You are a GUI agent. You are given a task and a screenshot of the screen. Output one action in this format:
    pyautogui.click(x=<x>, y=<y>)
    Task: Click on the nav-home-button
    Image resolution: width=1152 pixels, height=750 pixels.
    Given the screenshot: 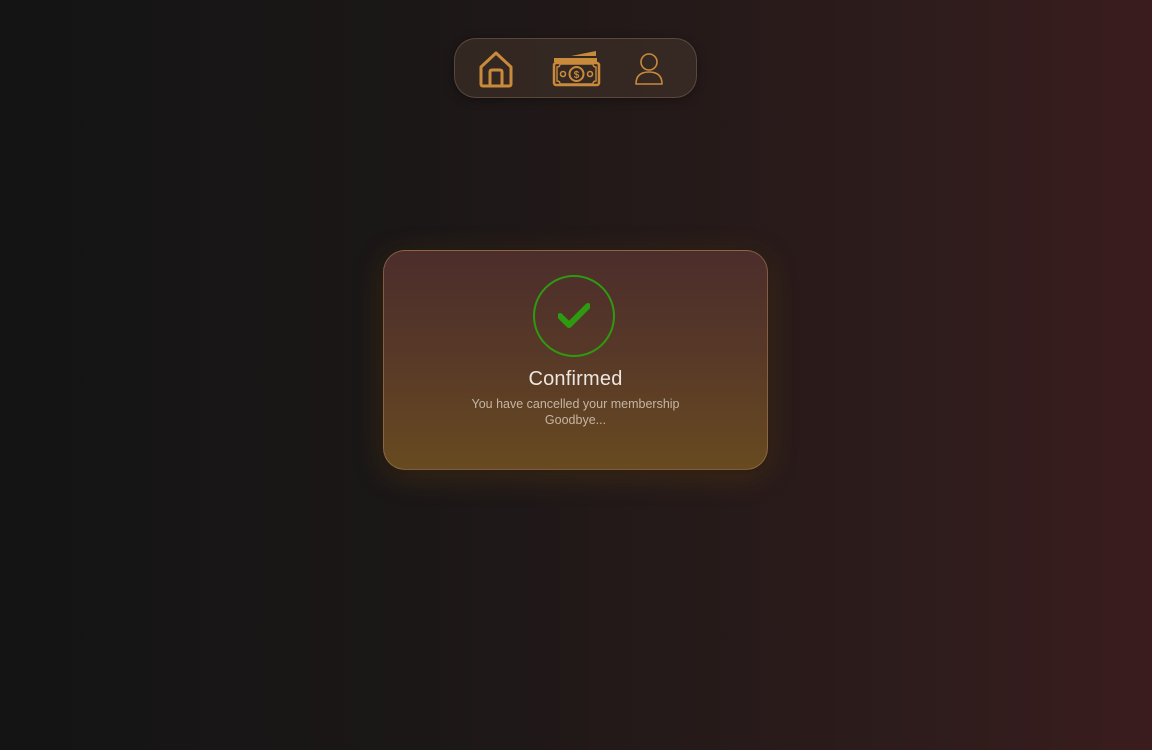 What is the action you would take?
    pyautogui.click(x=496, y=69)
    